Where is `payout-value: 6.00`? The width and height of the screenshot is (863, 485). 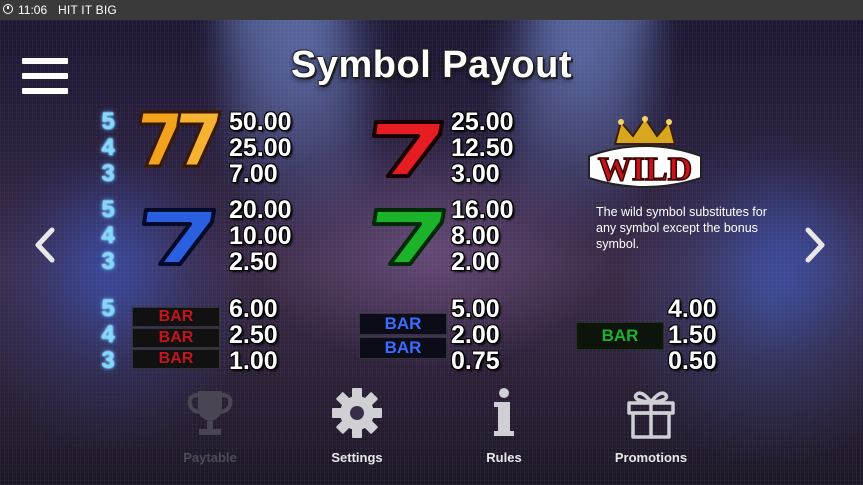
payout-value: 6.00 is located at coordinates (253, 309).